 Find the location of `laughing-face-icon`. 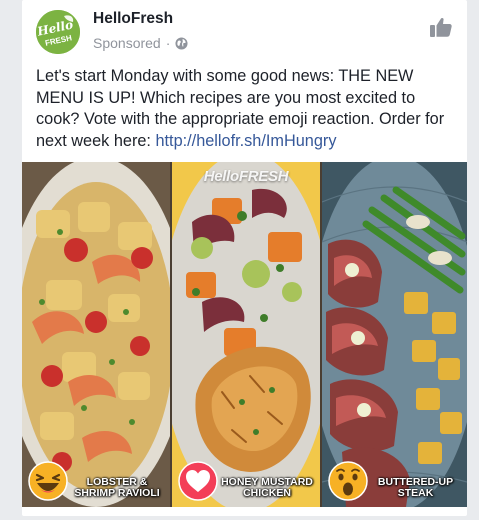

laughing-face-icon is located at coordinates (48, 481).